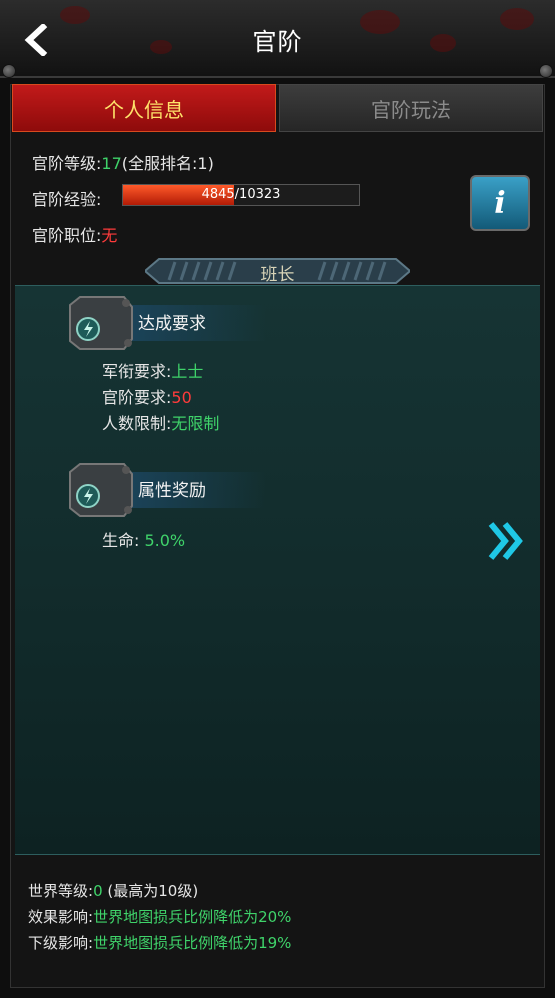 The width and height of the screenshot is (555, 998). Describe the element at coordinates (172, 491) in the screenshot. I see `rewards-title: 属性奖励` at that location.